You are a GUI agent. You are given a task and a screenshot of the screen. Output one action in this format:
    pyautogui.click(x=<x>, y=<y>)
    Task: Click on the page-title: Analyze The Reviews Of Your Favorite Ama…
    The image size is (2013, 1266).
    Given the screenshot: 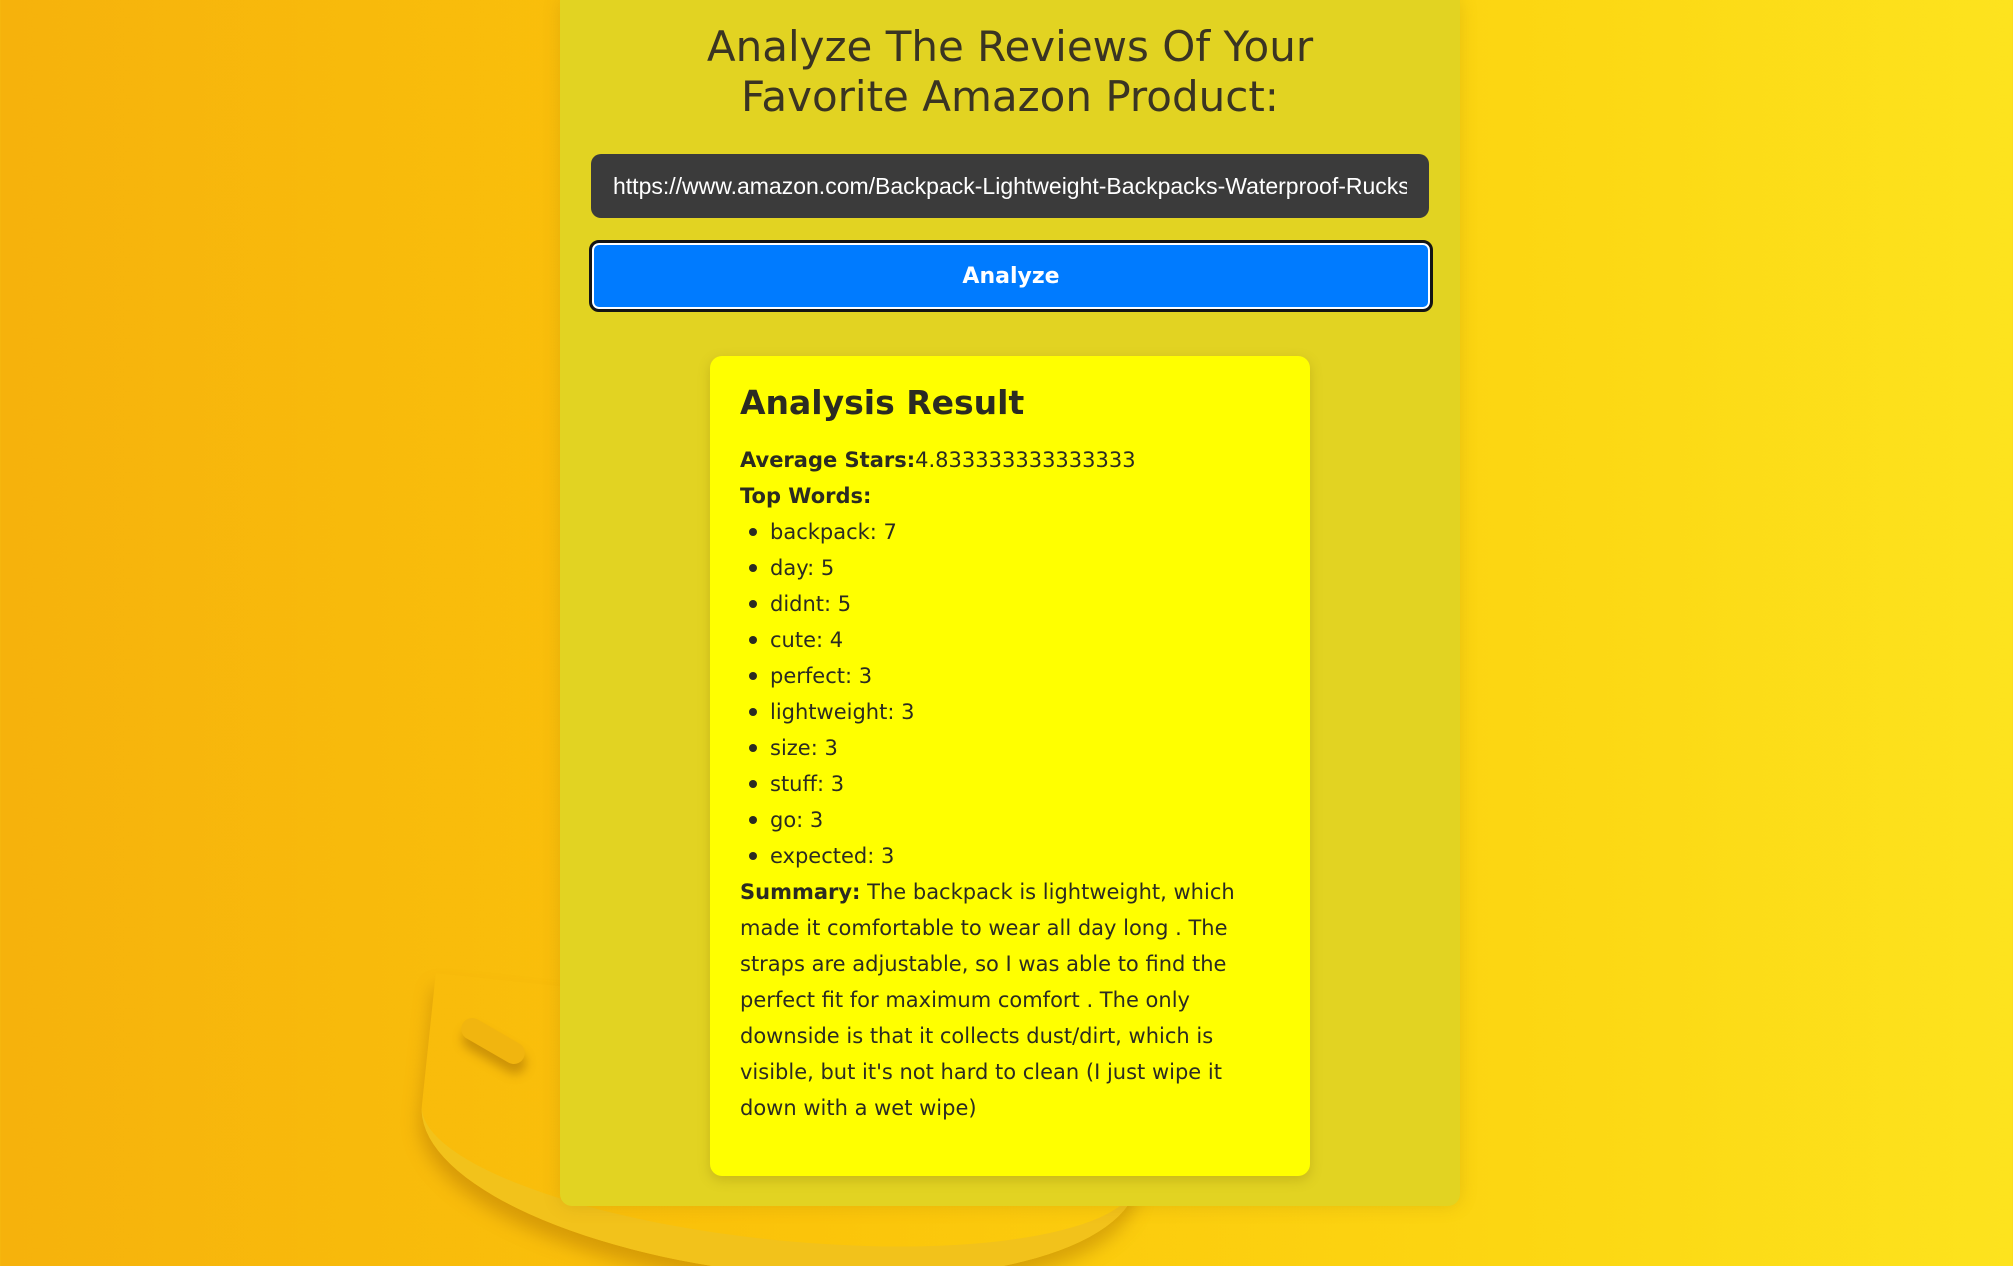 What is the action you would take?
    pyautogui.click(x=1010, y=71)
    